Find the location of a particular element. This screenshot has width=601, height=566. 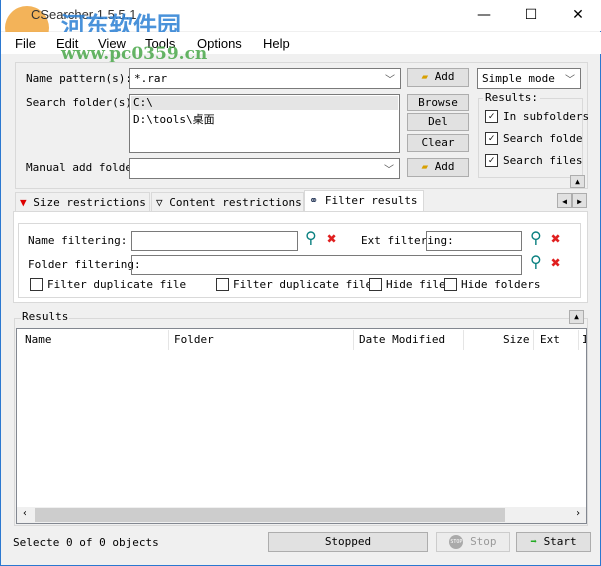

add-pattern-button: ▰ Add is located at coordinates (438, 77).